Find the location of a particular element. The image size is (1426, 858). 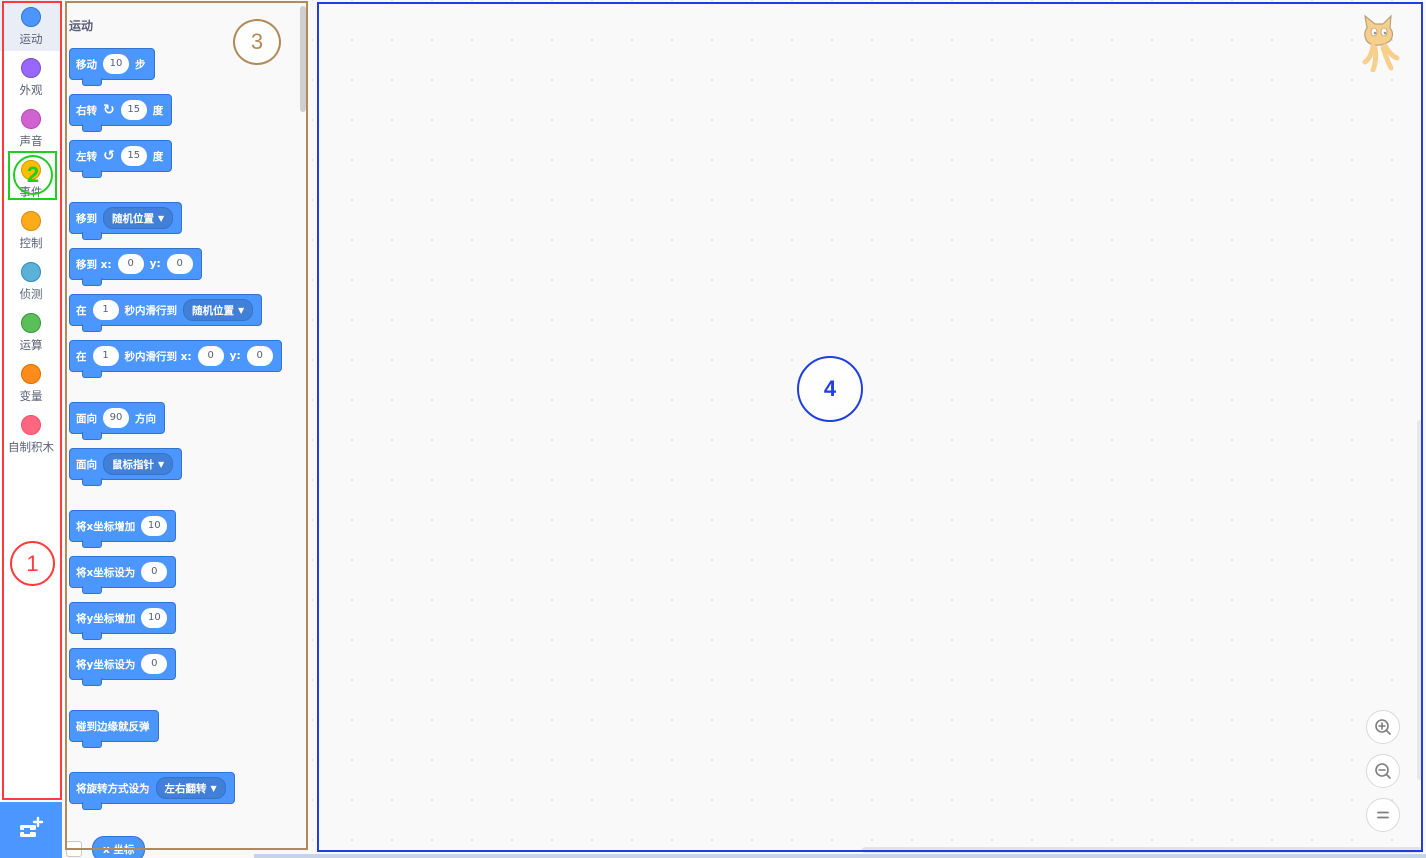

zoom-reset-button is located at coordinates (1383, 815).